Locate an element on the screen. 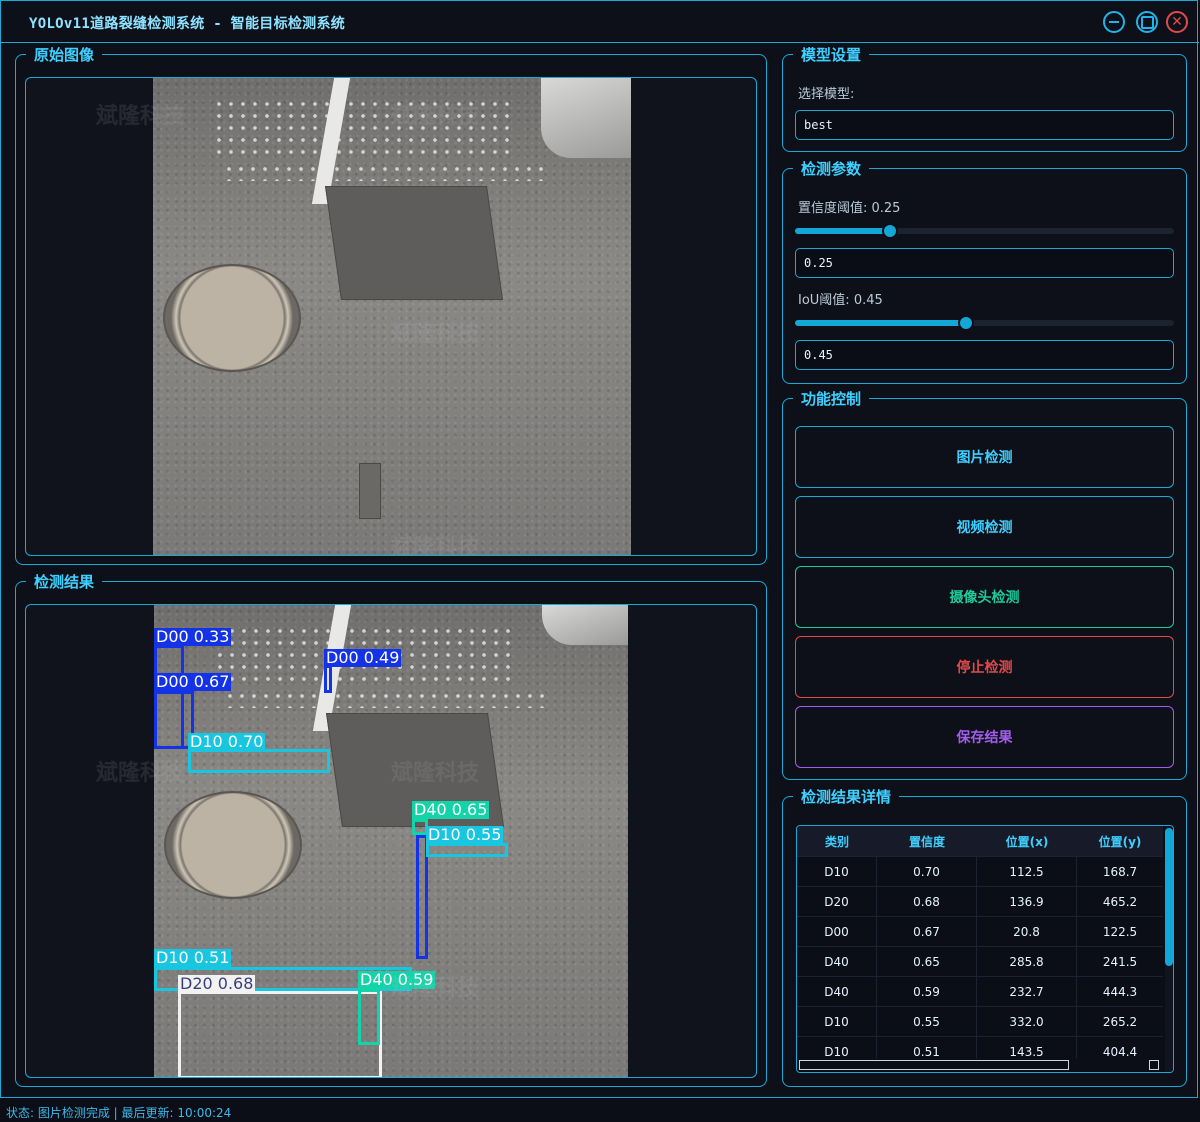 This screenshot has height=1122, width=1200. cell-confidence: 0.65 is located at coordinates (927, 962).